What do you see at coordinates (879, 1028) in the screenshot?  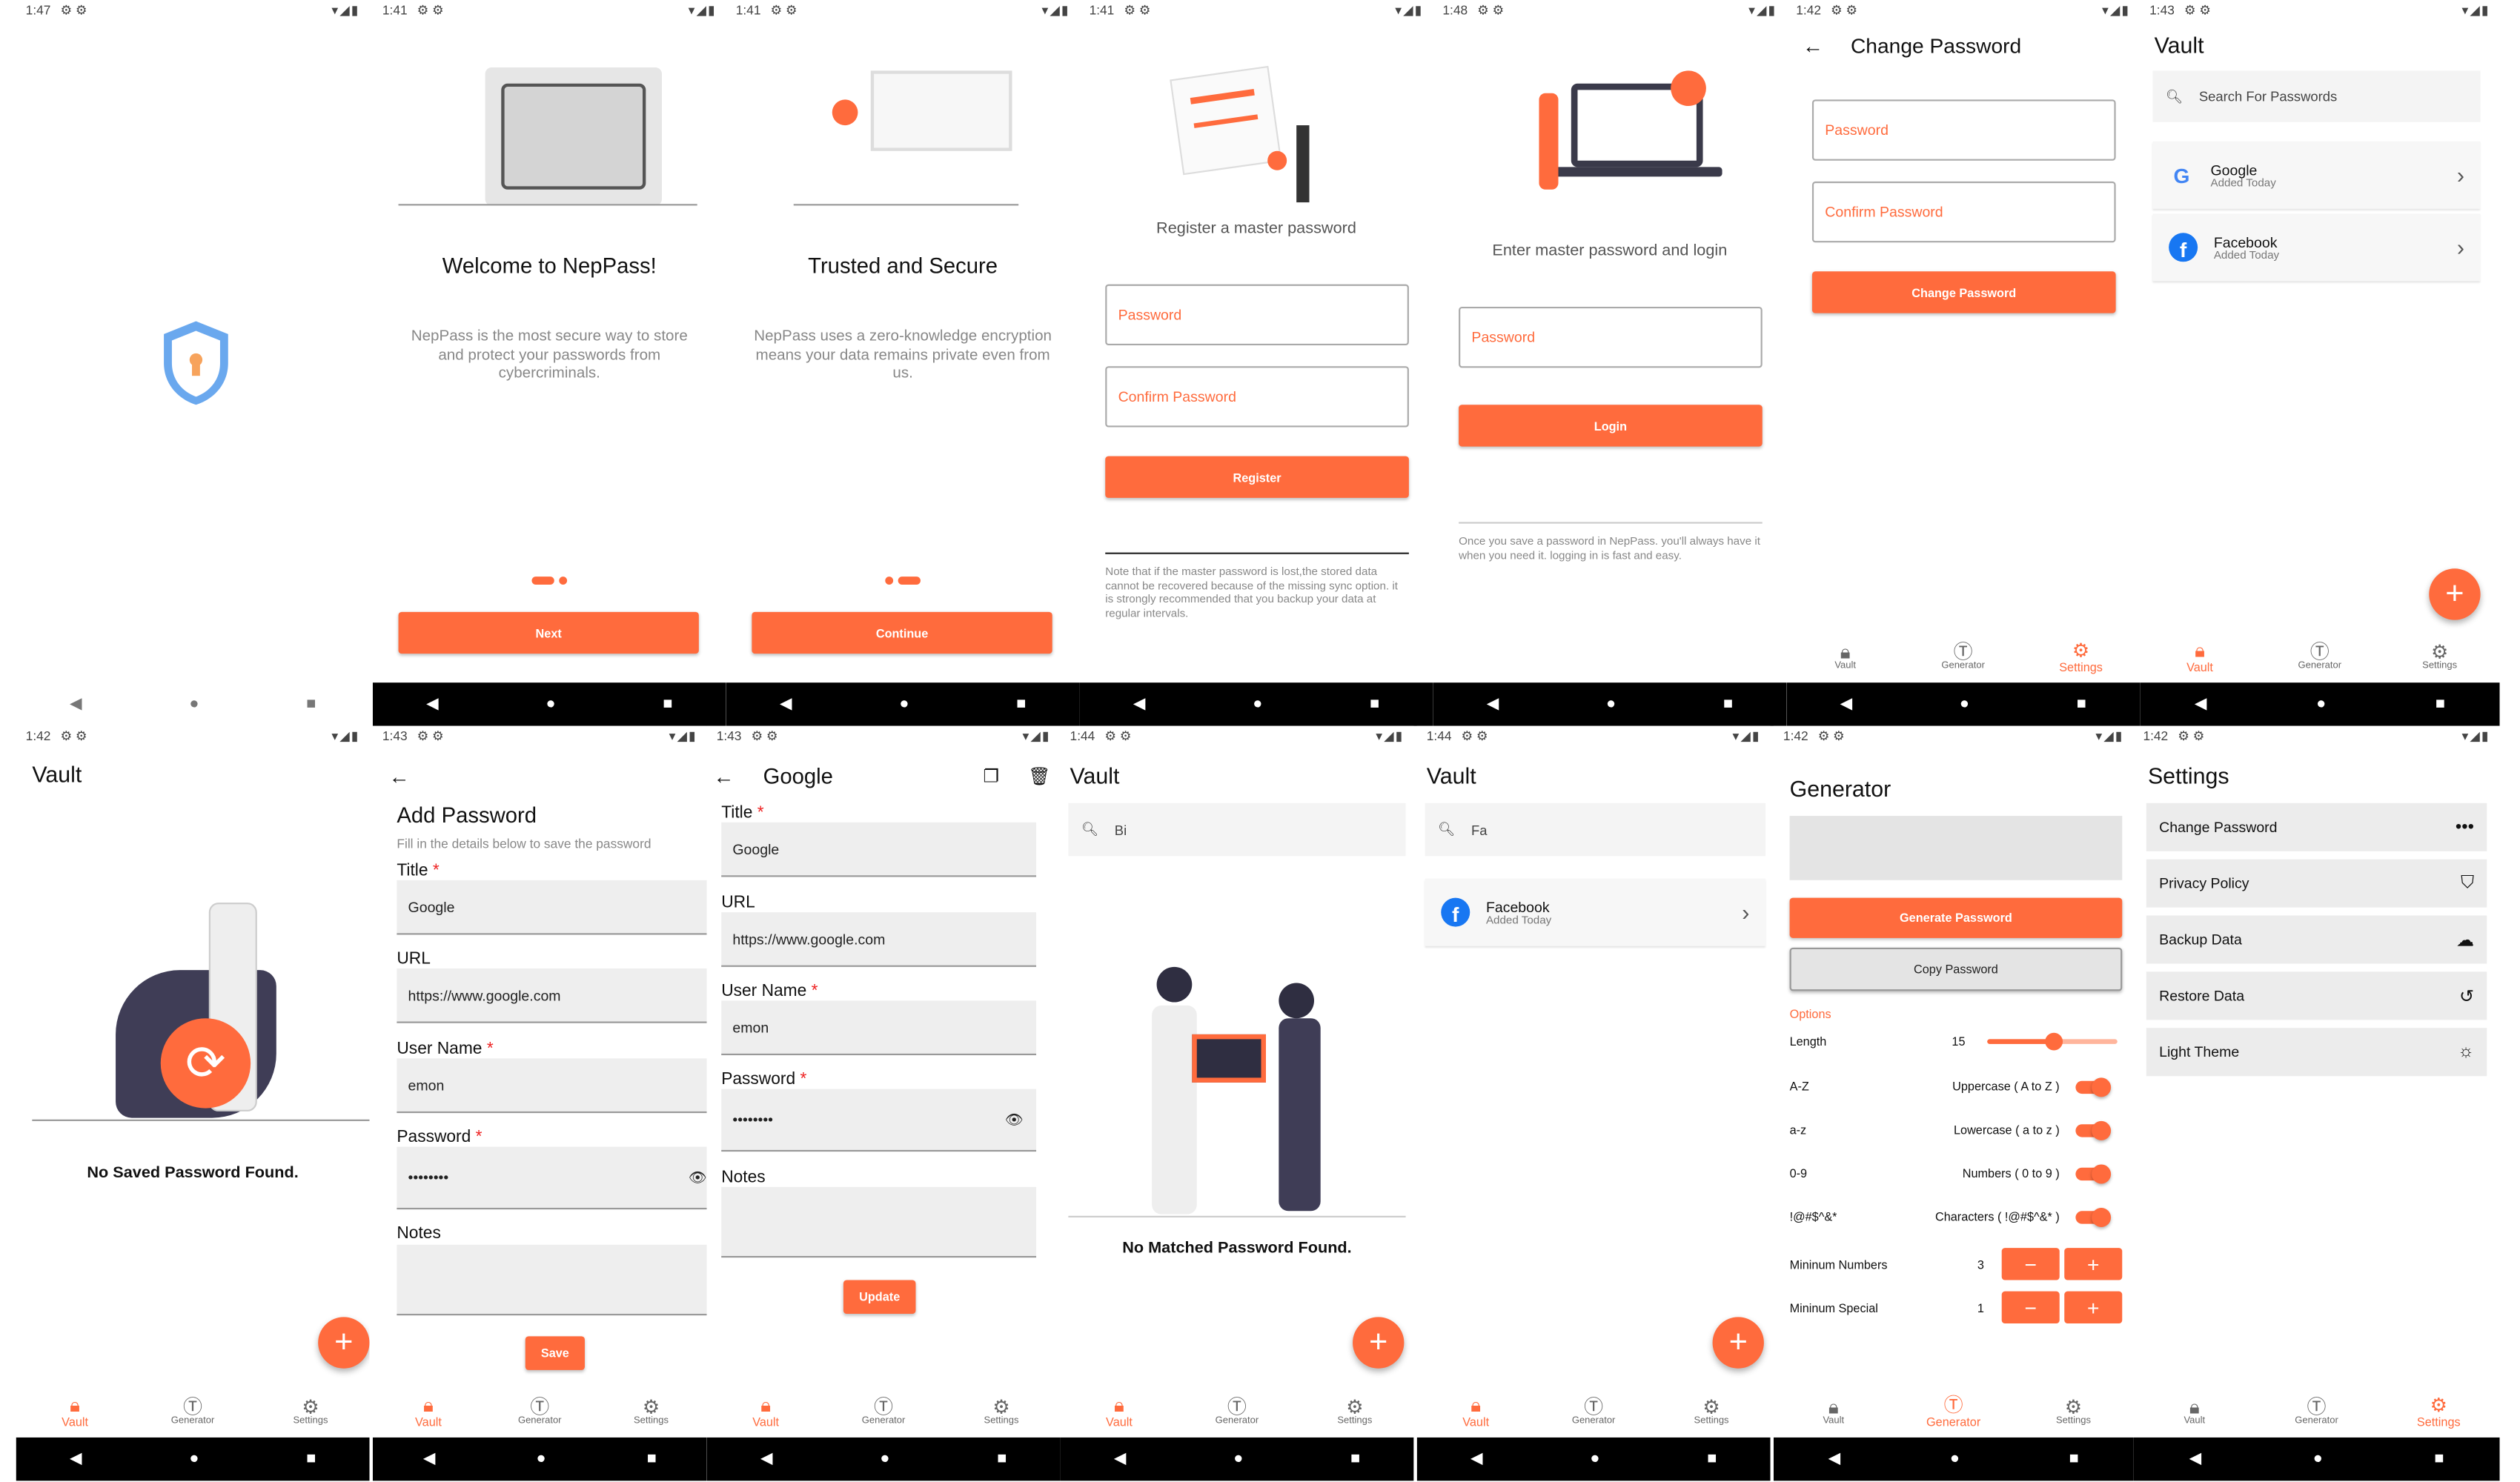 I see `username-input: emon` at bounding box center [879, 1028].